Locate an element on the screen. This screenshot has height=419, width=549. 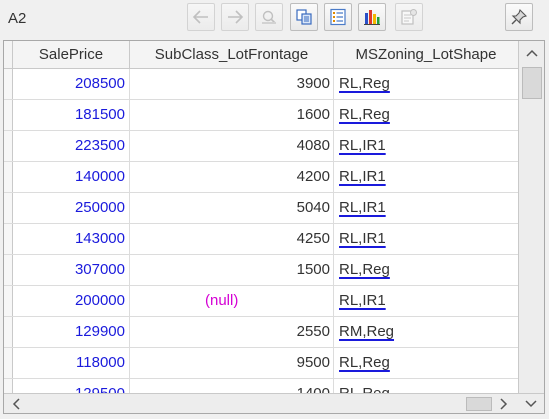
pin-button is located at coordinates (519, 17).